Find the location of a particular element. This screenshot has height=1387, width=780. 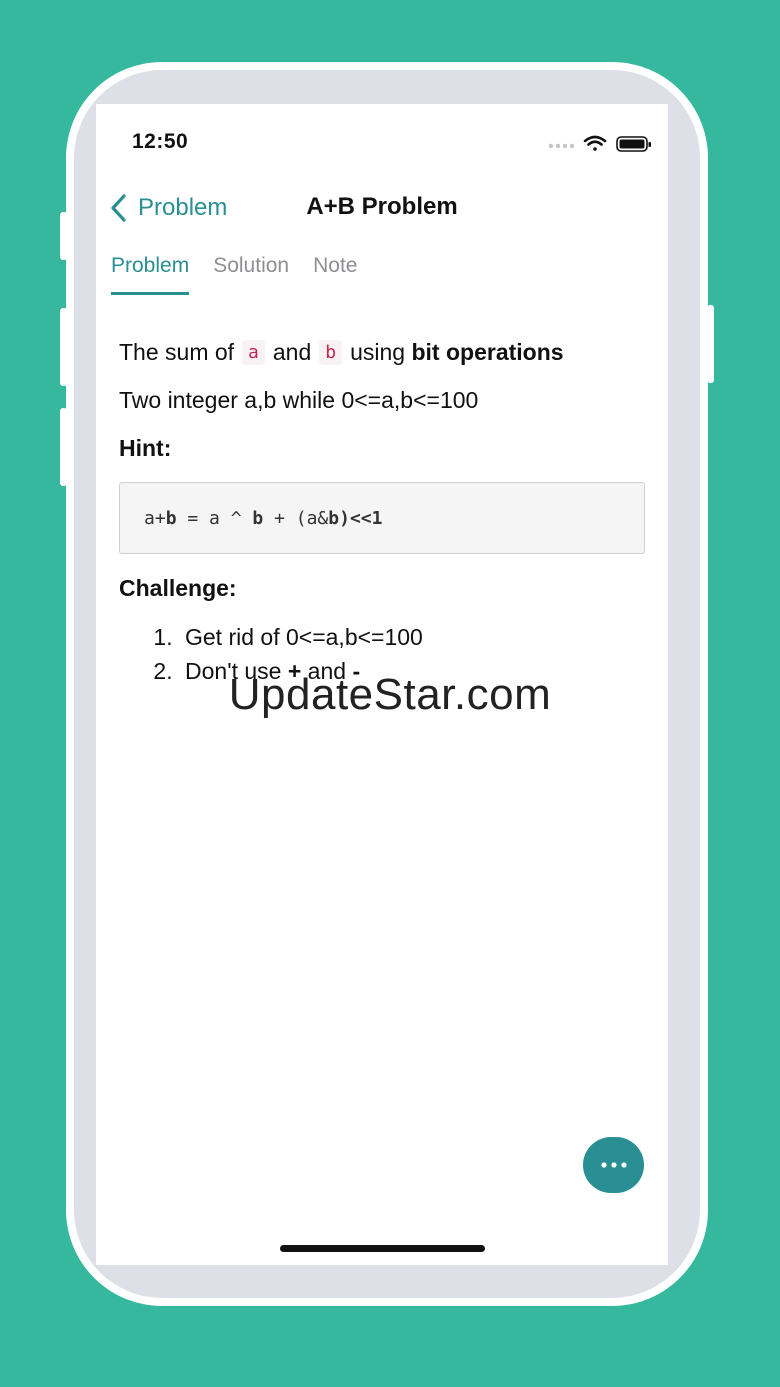

home-indicator is located at coordinates (382, 1248).